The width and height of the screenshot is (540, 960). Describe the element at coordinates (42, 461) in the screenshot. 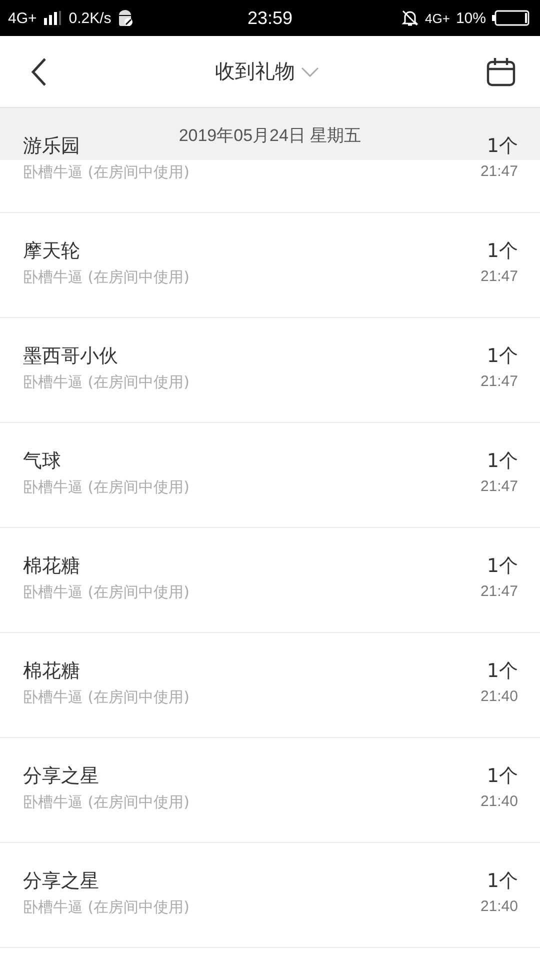

I see `gift-name: 气球` at that location.